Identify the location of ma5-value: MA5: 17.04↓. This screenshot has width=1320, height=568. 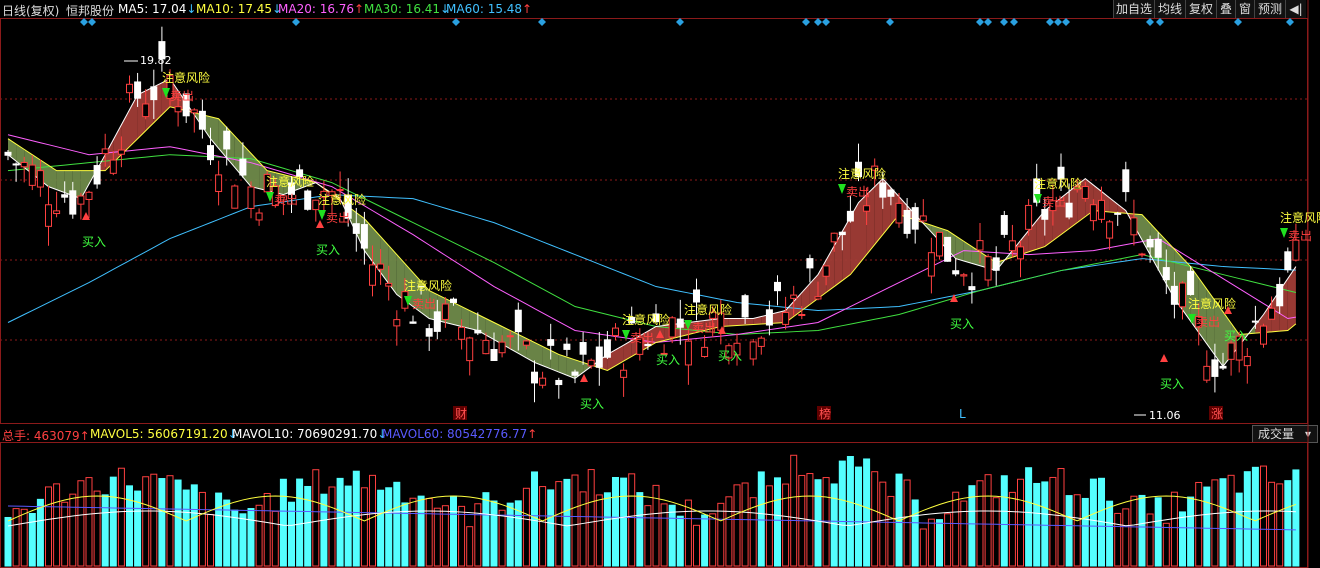
(157, 9).